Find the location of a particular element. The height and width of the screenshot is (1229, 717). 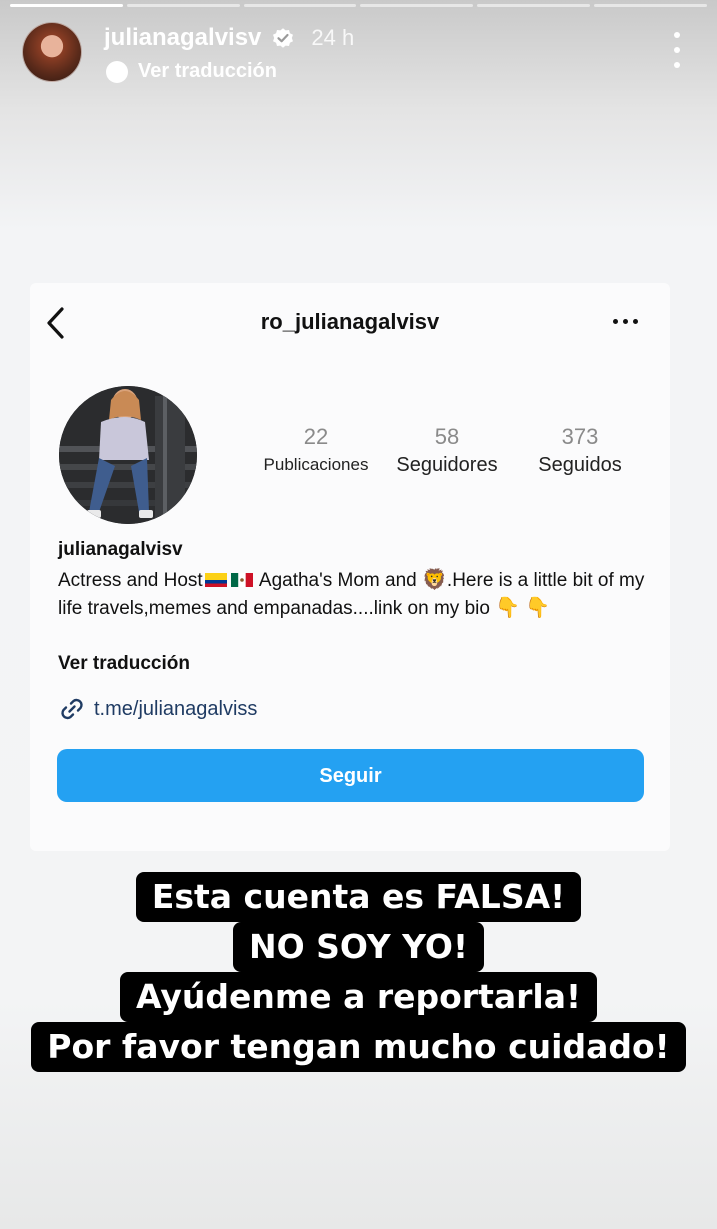

stat-following-value: 373 is located at coordinates (580, 436).